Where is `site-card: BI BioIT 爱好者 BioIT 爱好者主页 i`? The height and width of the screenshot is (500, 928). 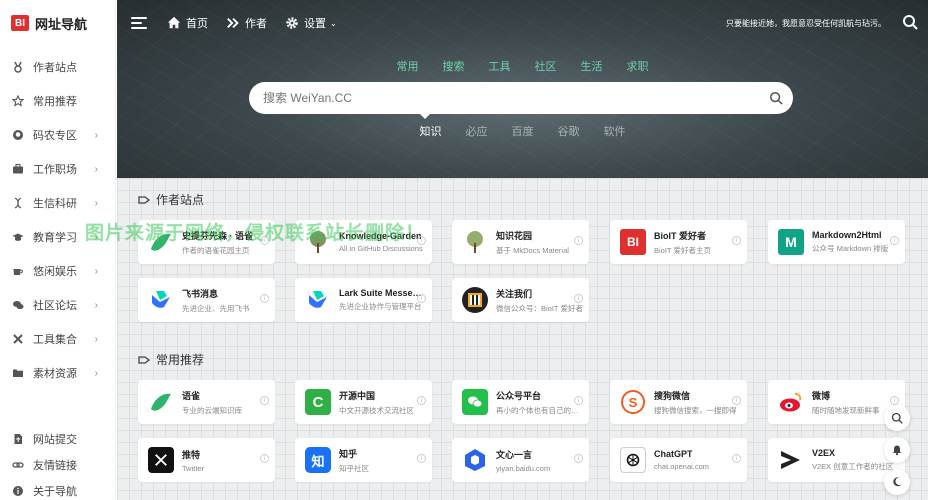
site-card: BI BioIT 爱好者 BioIT 爱好者主页 i is located at coordinates (678, 242).